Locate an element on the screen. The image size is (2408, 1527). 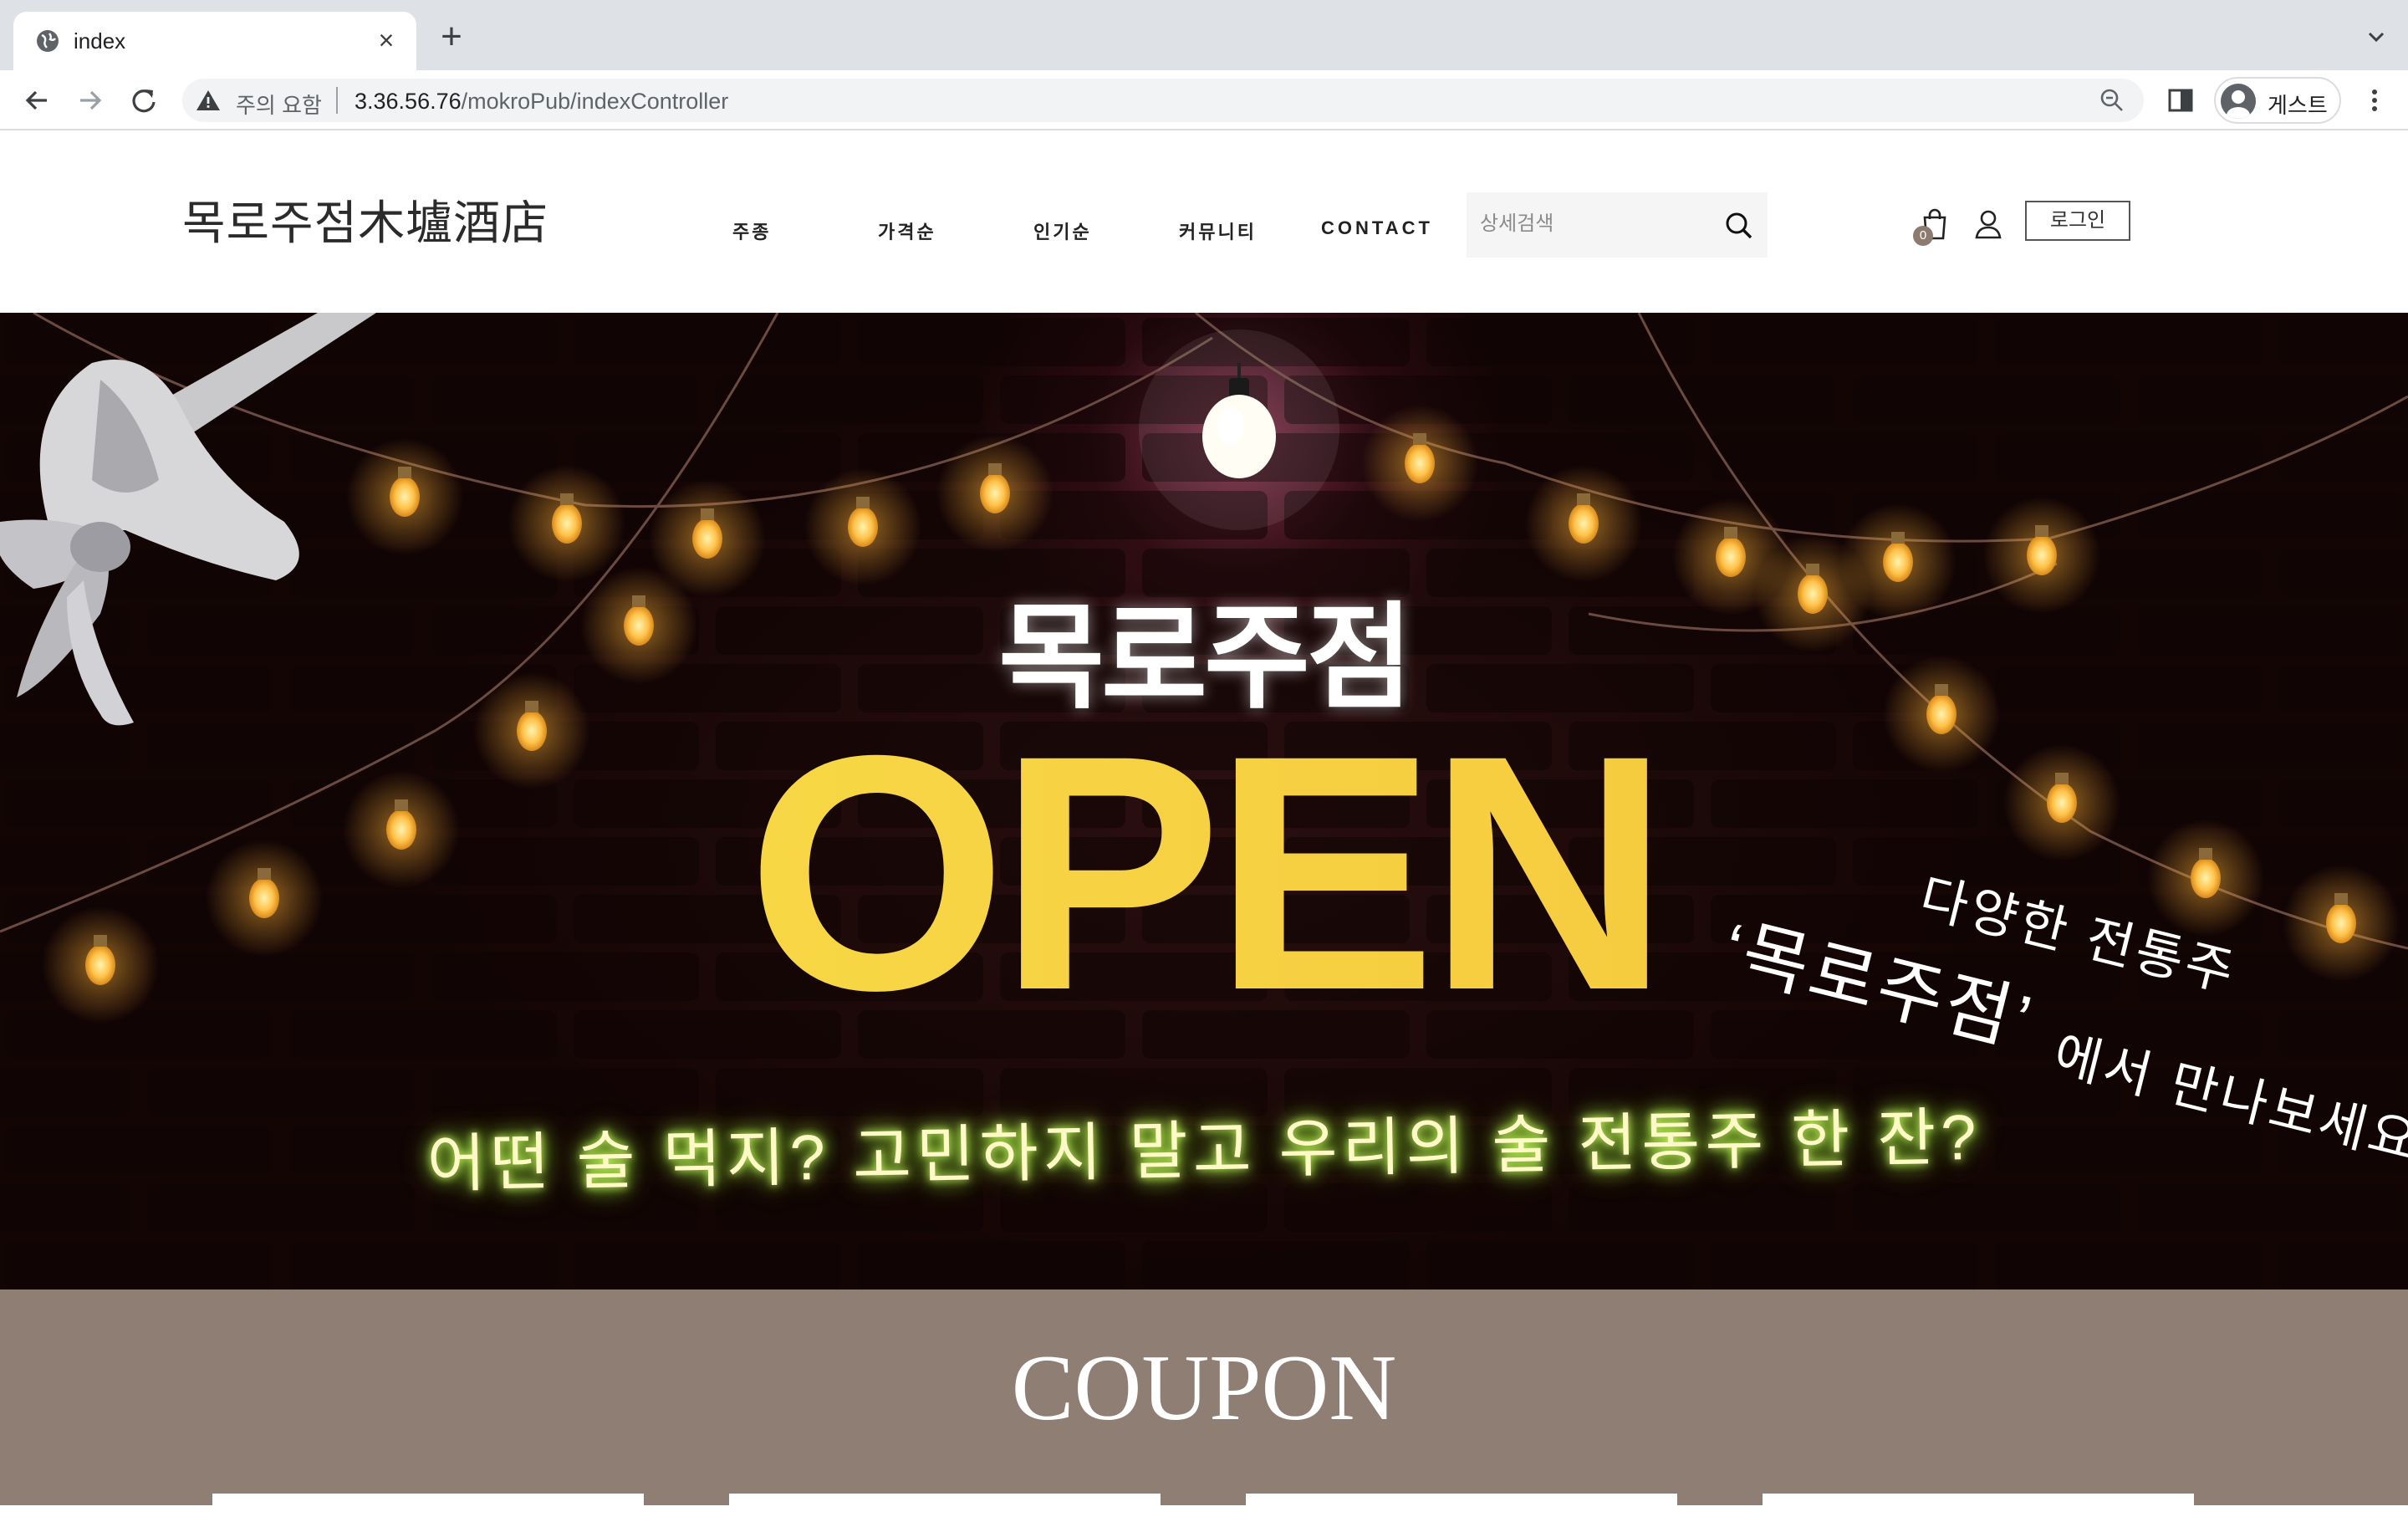
url-path: /mokroPub/indexController is located at coordinates (595, 102).